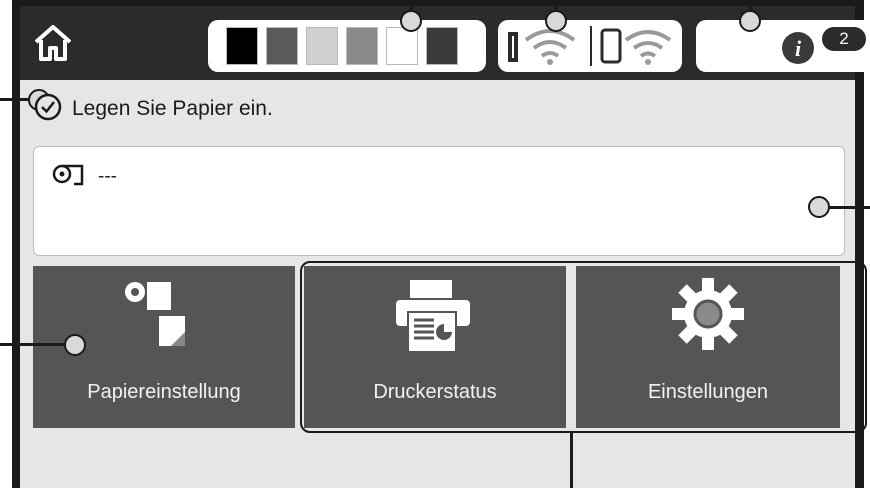 This screenshot has height=488, width=870. What do you see at coordinates (48, 107) in the screenshot?
I see `checkmark-circle-icon` at bounding box center [48, 107].